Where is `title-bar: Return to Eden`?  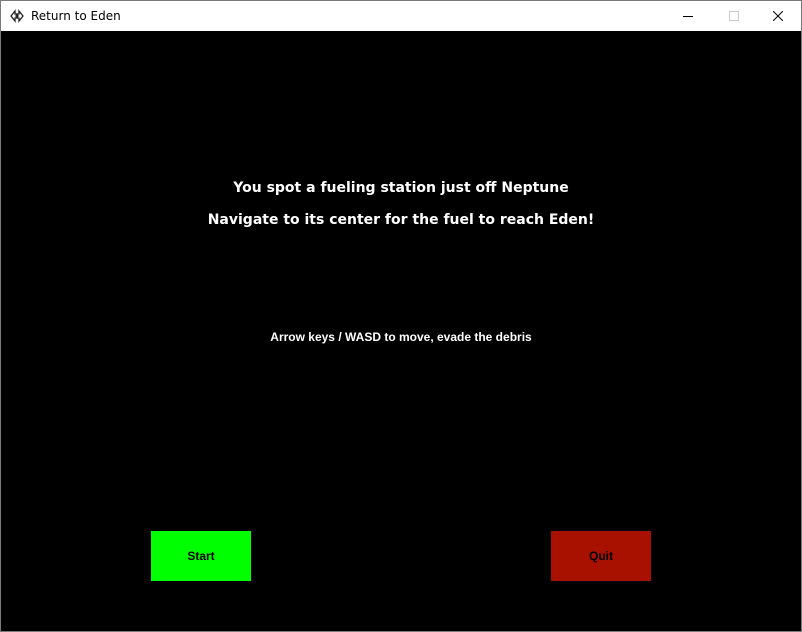
title-bar: Return to Eden is located at coordinates (401, 16).